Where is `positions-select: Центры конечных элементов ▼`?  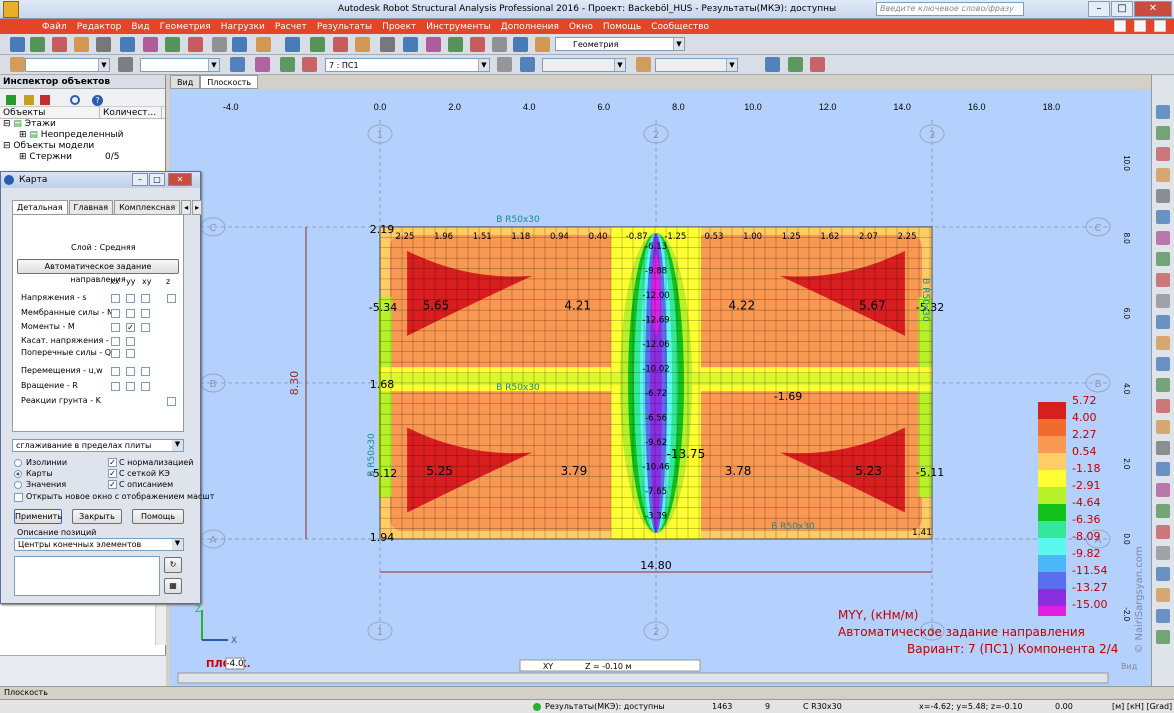
positions-select: Центры конечных элементов ▼ is located at coordinates (99, 544).